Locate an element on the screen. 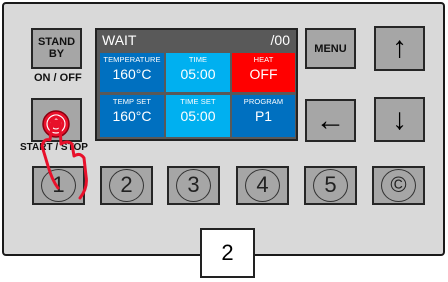  display-status: WAIT is located at coordinates (119, 40).